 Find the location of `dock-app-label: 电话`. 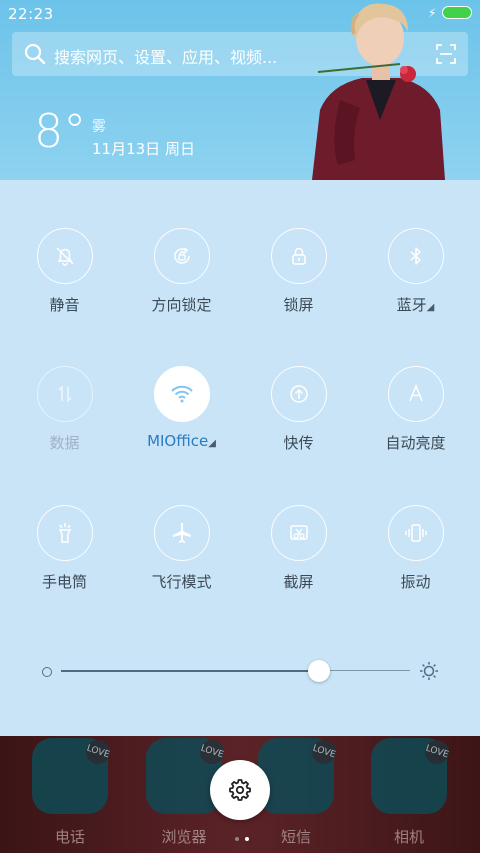

dock-app-label: 电话 is located at coordinates (69, 837).